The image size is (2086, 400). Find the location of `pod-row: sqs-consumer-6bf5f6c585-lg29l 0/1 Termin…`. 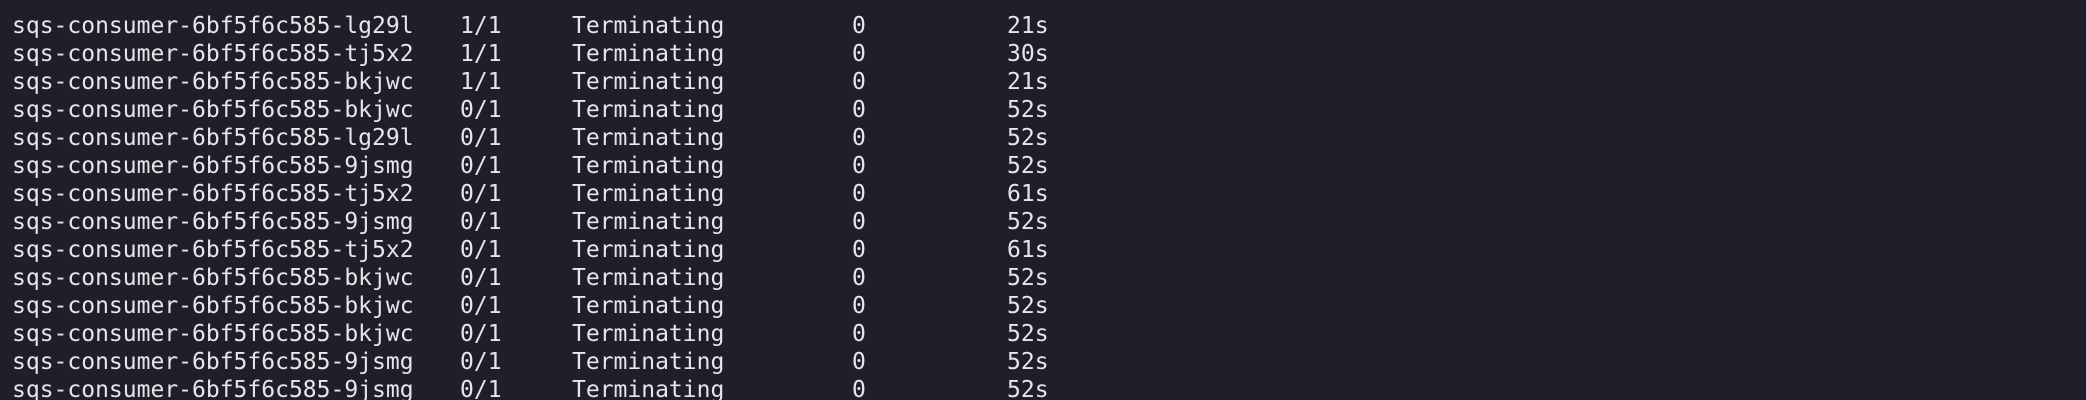

pod-row: sqs-consumer-6bf5f6c585-lg29l 0/1 Termin… is located at coordinates (530, 138).